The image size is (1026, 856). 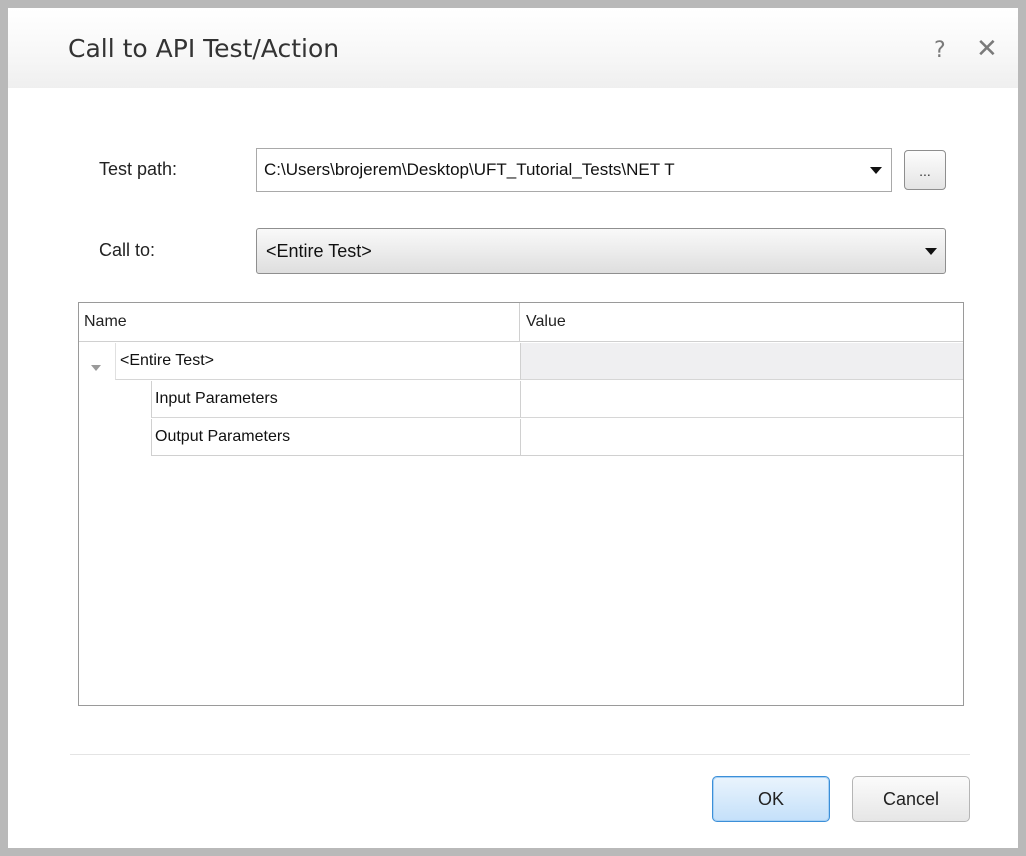 I want to click on column-header-name: Name, so click(x=105, y=322).